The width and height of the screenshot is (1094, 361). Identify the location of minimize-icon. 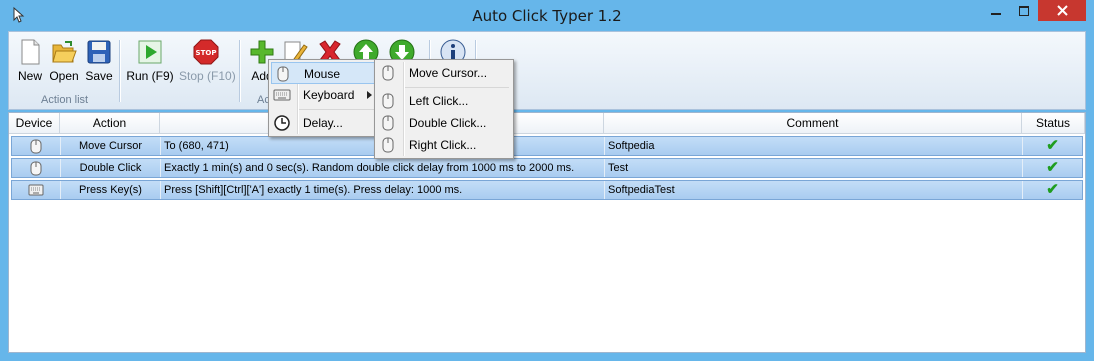
(996, 13).